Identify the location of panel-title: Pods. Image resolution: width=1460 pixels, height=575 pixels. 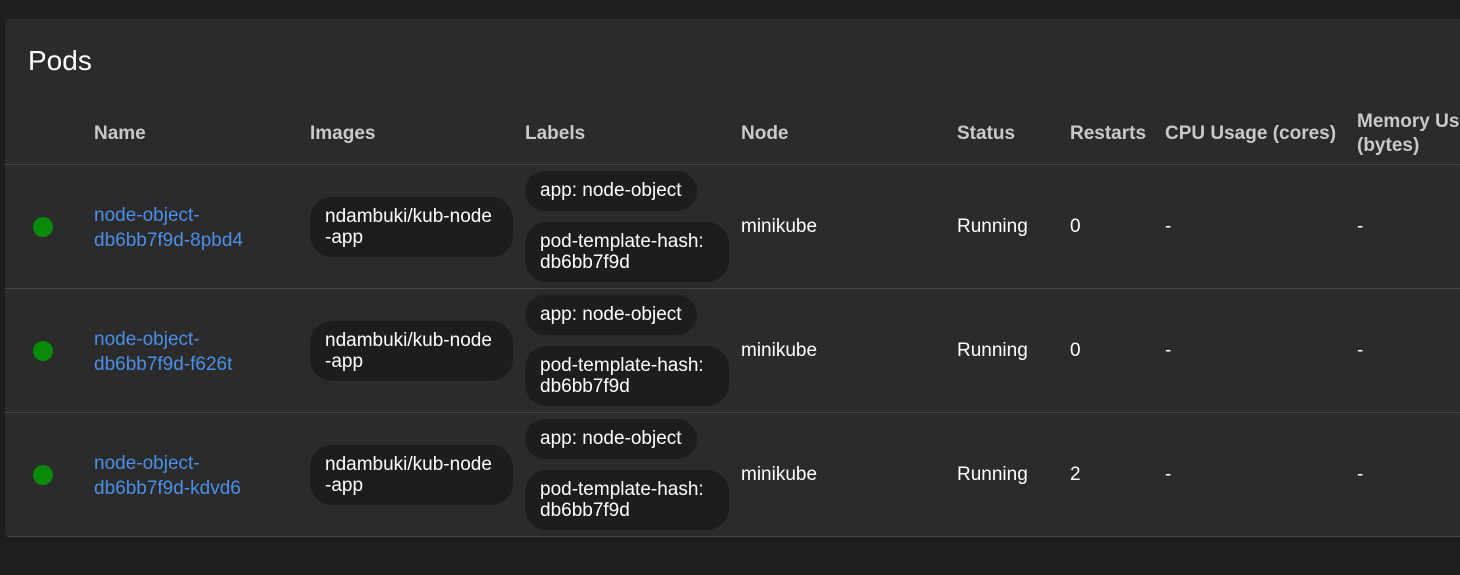
(60, 60).